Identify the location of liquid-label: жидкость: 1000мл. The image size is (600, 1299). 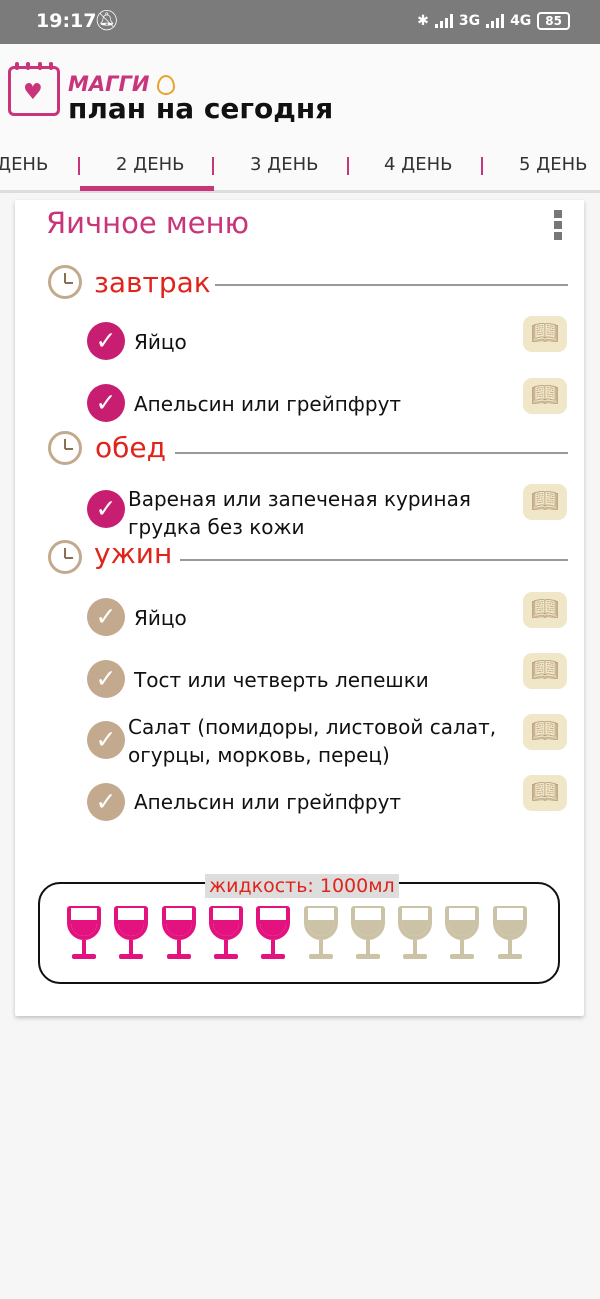
(302, 886).